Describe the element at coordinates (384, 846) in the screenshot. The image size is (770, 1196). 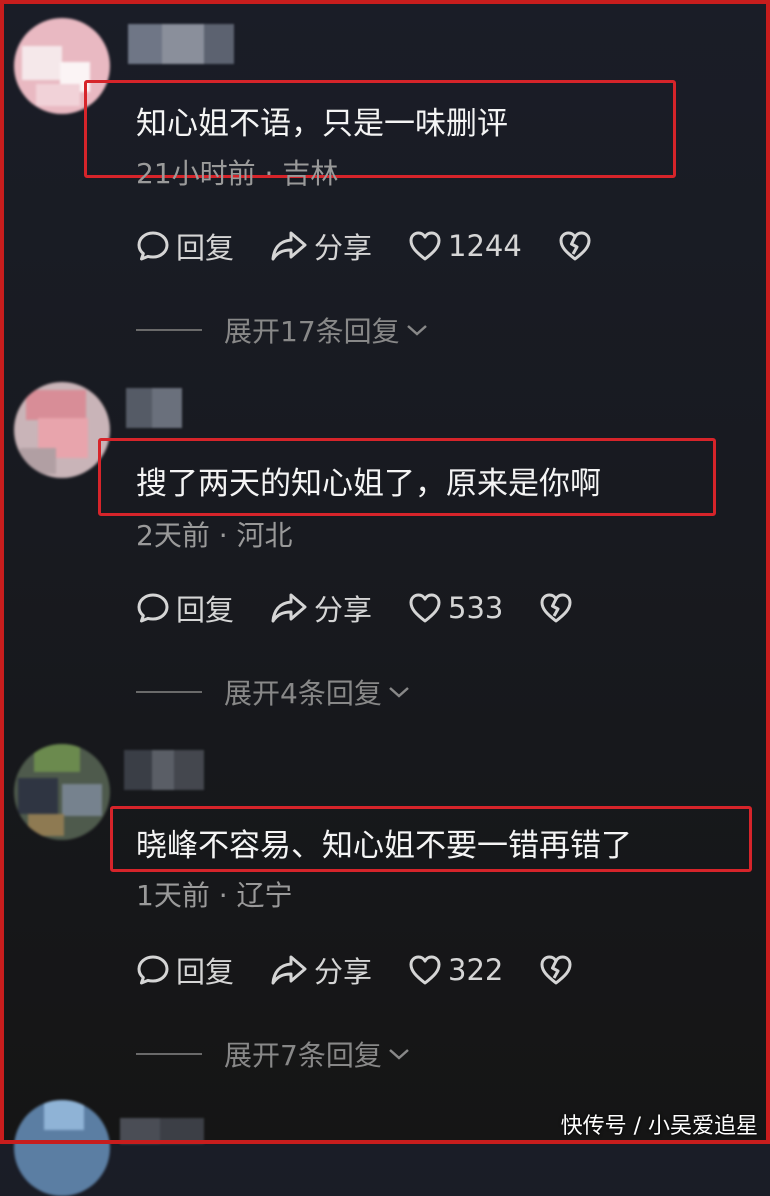
I see `comment-text: 晓峰不容易、知心姐不要一错再错了` at that location.